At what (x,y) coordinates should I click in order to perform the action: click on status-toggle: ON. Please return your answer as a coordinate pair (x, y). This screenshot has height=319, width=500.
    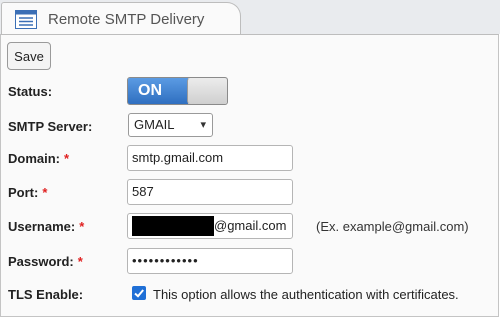
    Looking at the image, I should click on (177, 91).